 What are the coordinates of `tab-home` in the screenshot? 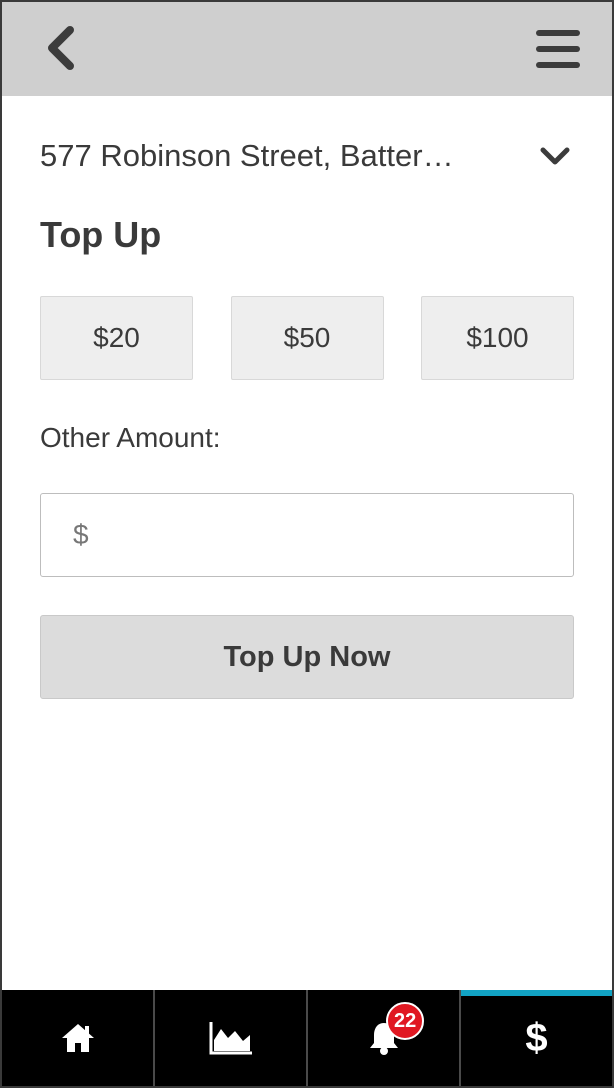 It's located at (78, 1038).